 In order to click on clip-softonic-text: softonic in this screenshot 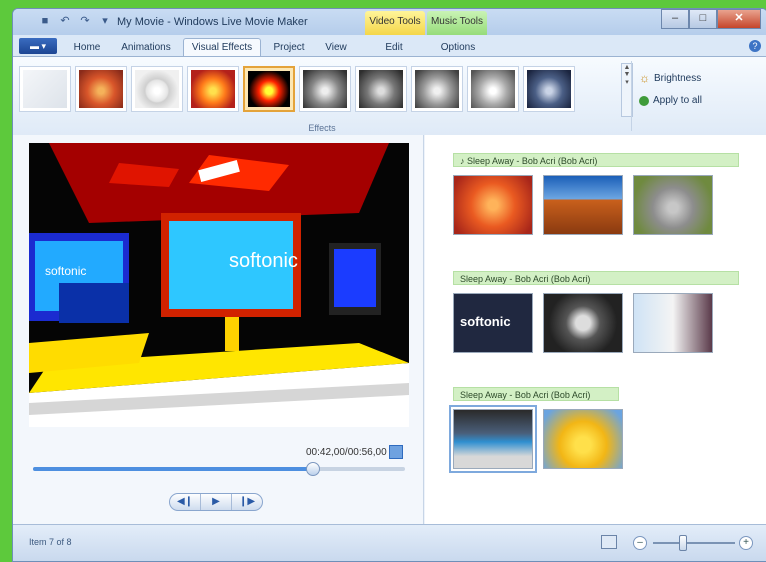, I will do `click(485, 321)`.